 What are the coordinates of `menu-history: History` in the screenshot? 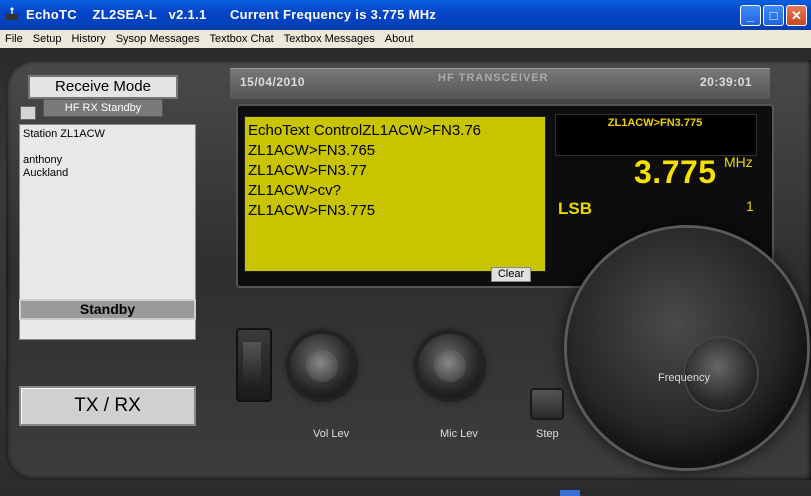 It's located at (88, 39).